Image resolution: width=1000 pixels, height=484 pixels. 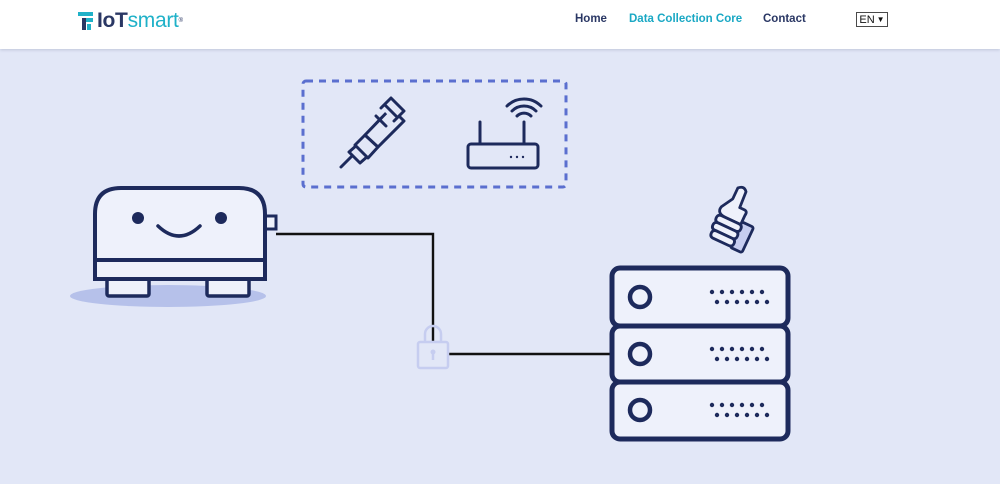 I want to click on logo: IoTsmart ®, so click(x=130, y=21).